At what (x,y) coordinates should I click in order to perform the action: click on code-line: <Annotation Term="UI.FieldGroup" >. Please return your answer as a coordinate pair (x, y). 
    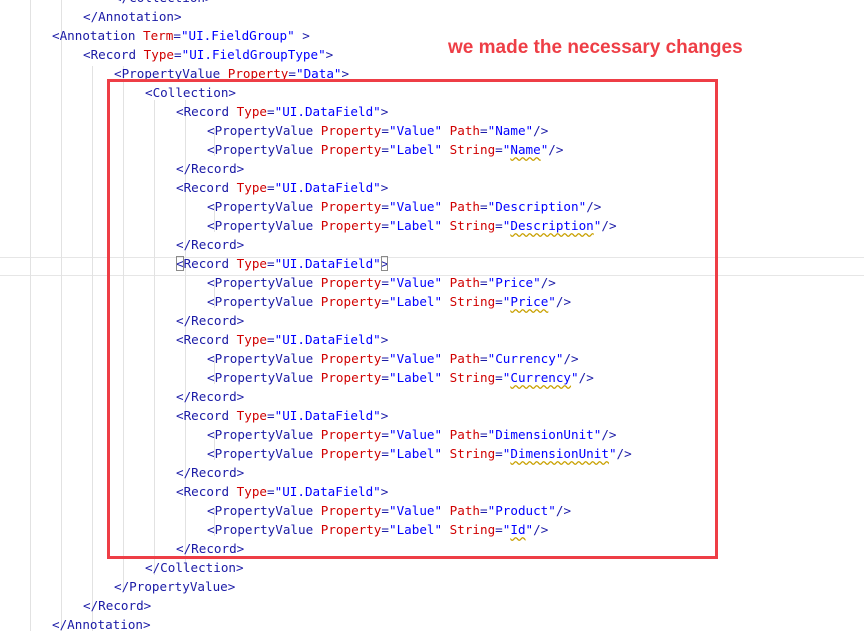
    Looking at the image, I should click on (181, 35).